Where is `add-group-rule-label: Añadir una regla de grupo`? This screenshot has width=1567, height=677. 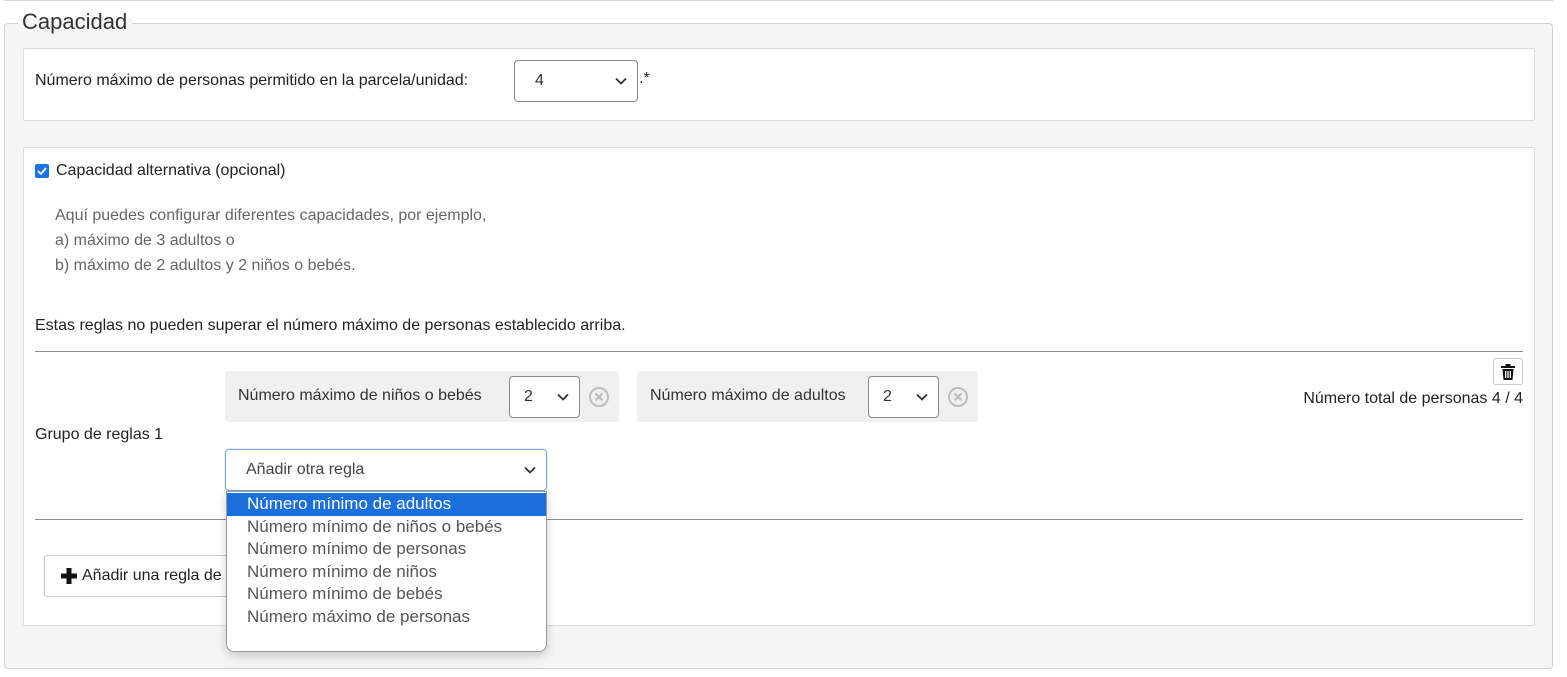
add-group-rule-label: Añadir una regla de grupo is located at coordinates (162, 575).